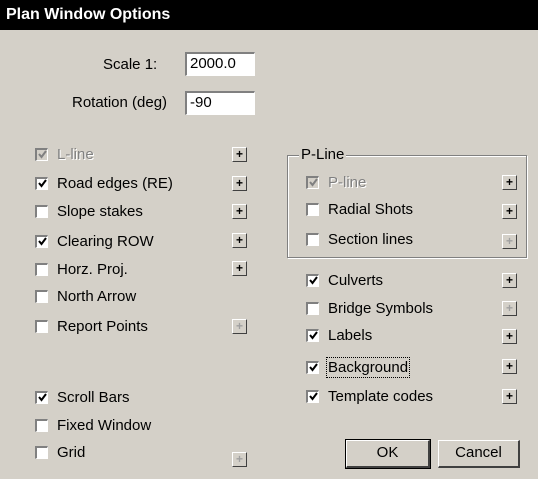 This screenshot has width=538, height=479. Describe the element at coordinates (41, 296) in the screenshot. I see `north-arrow-checkbox` at that location.